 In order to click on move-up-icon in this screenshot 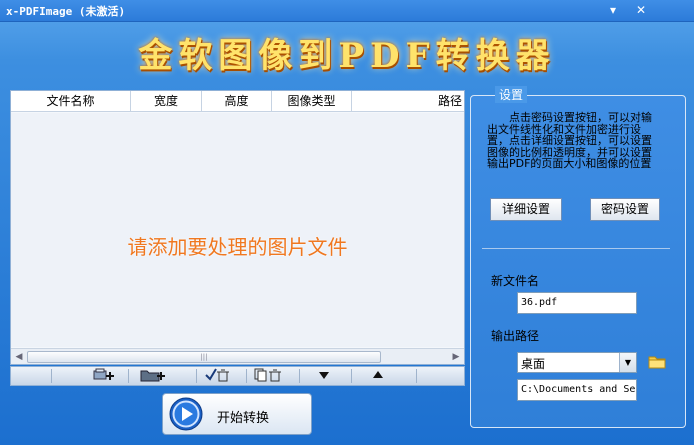, I will do `click(378, 376)`.